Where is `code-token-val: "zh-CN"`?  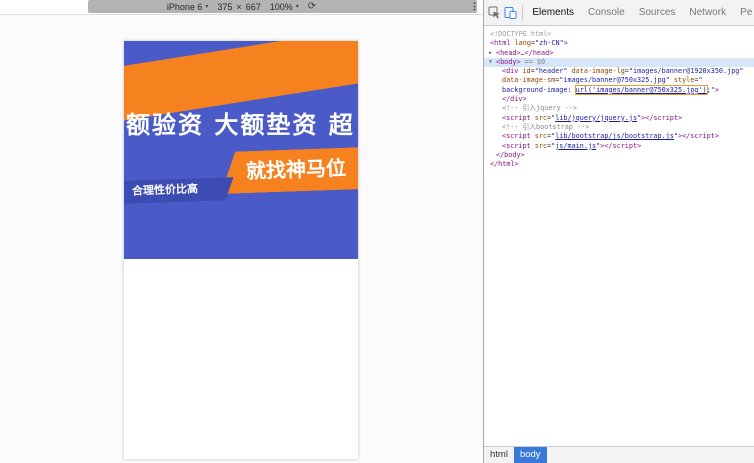
code-token-val: "zh-CN" is located at coordinates (549, 43).